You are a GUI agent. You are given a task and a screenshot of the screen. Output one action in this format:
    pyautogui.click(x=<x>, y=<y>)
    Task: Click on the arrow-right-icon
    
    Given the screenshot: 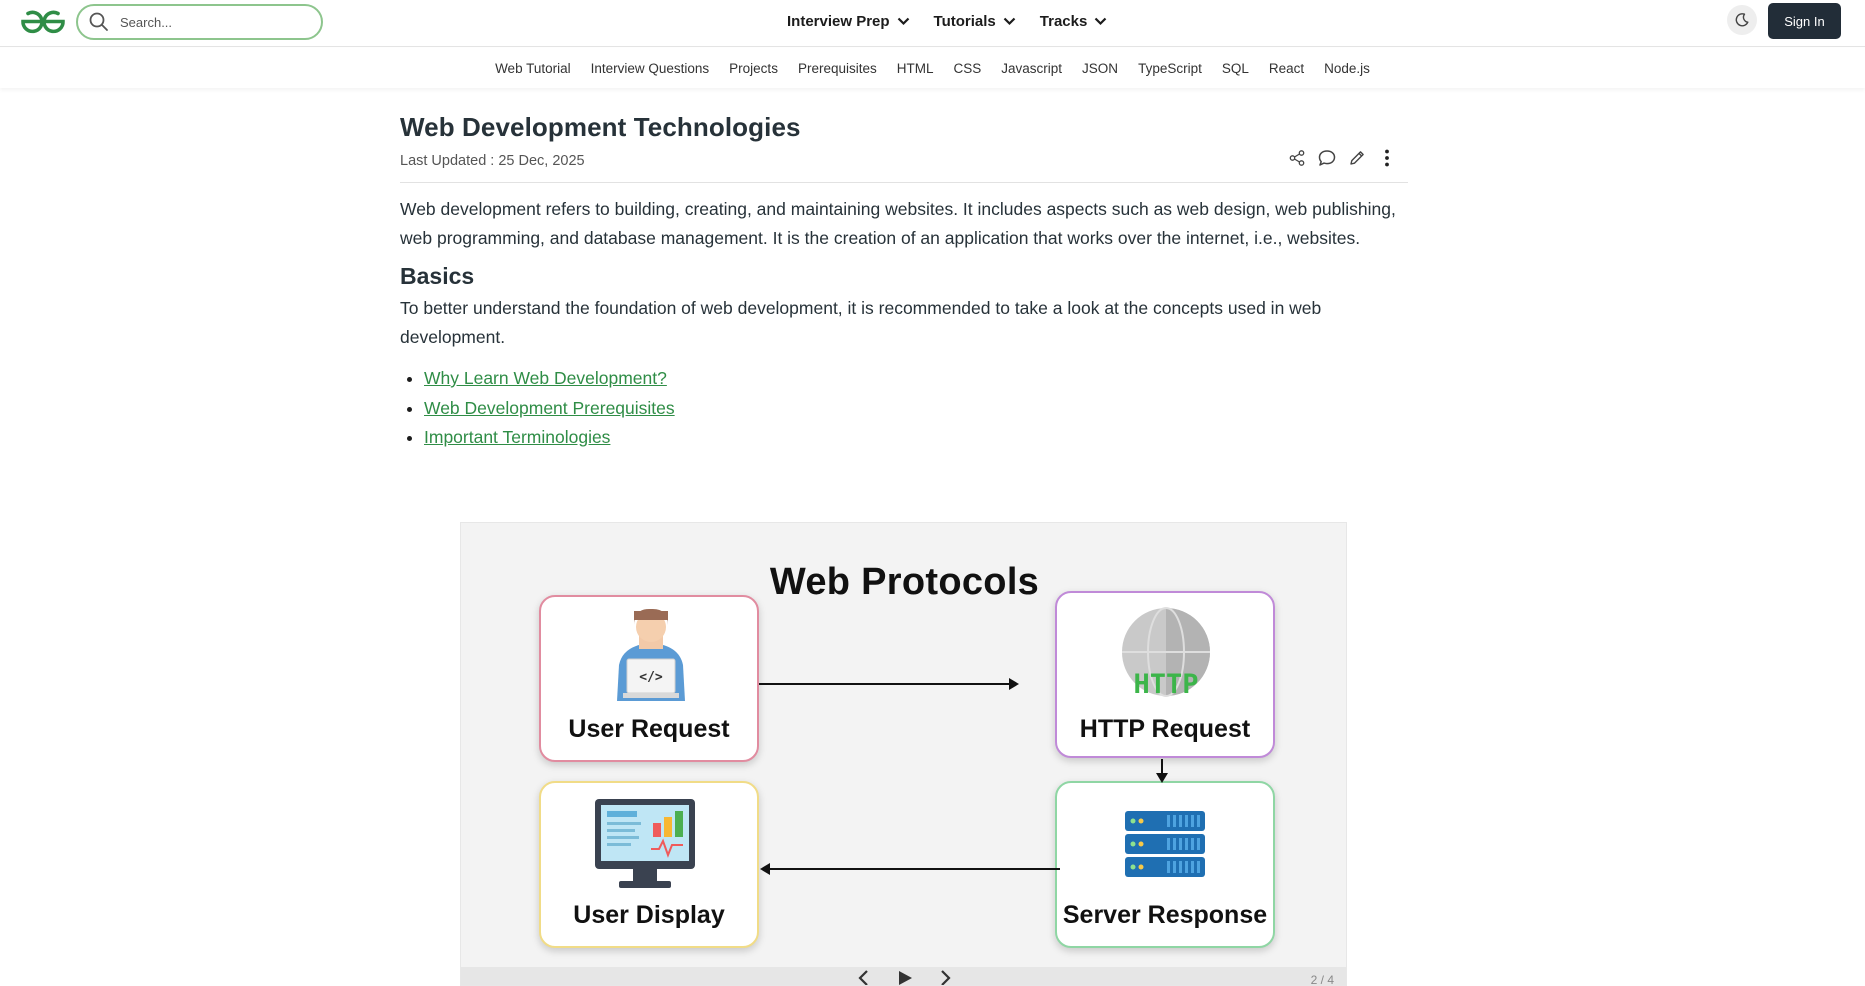 What is the action you would take?
    pyautogui.click(x=889, y=684)
    